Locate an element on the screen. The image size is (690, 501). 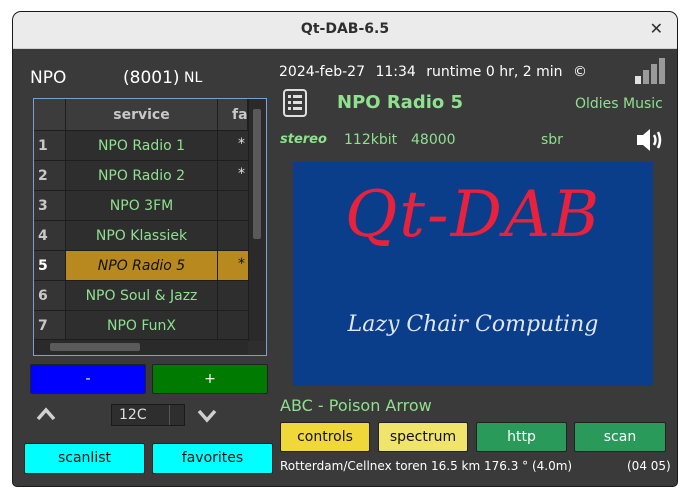
row-service: NPO 3FM is located at coordinates (142, 206).